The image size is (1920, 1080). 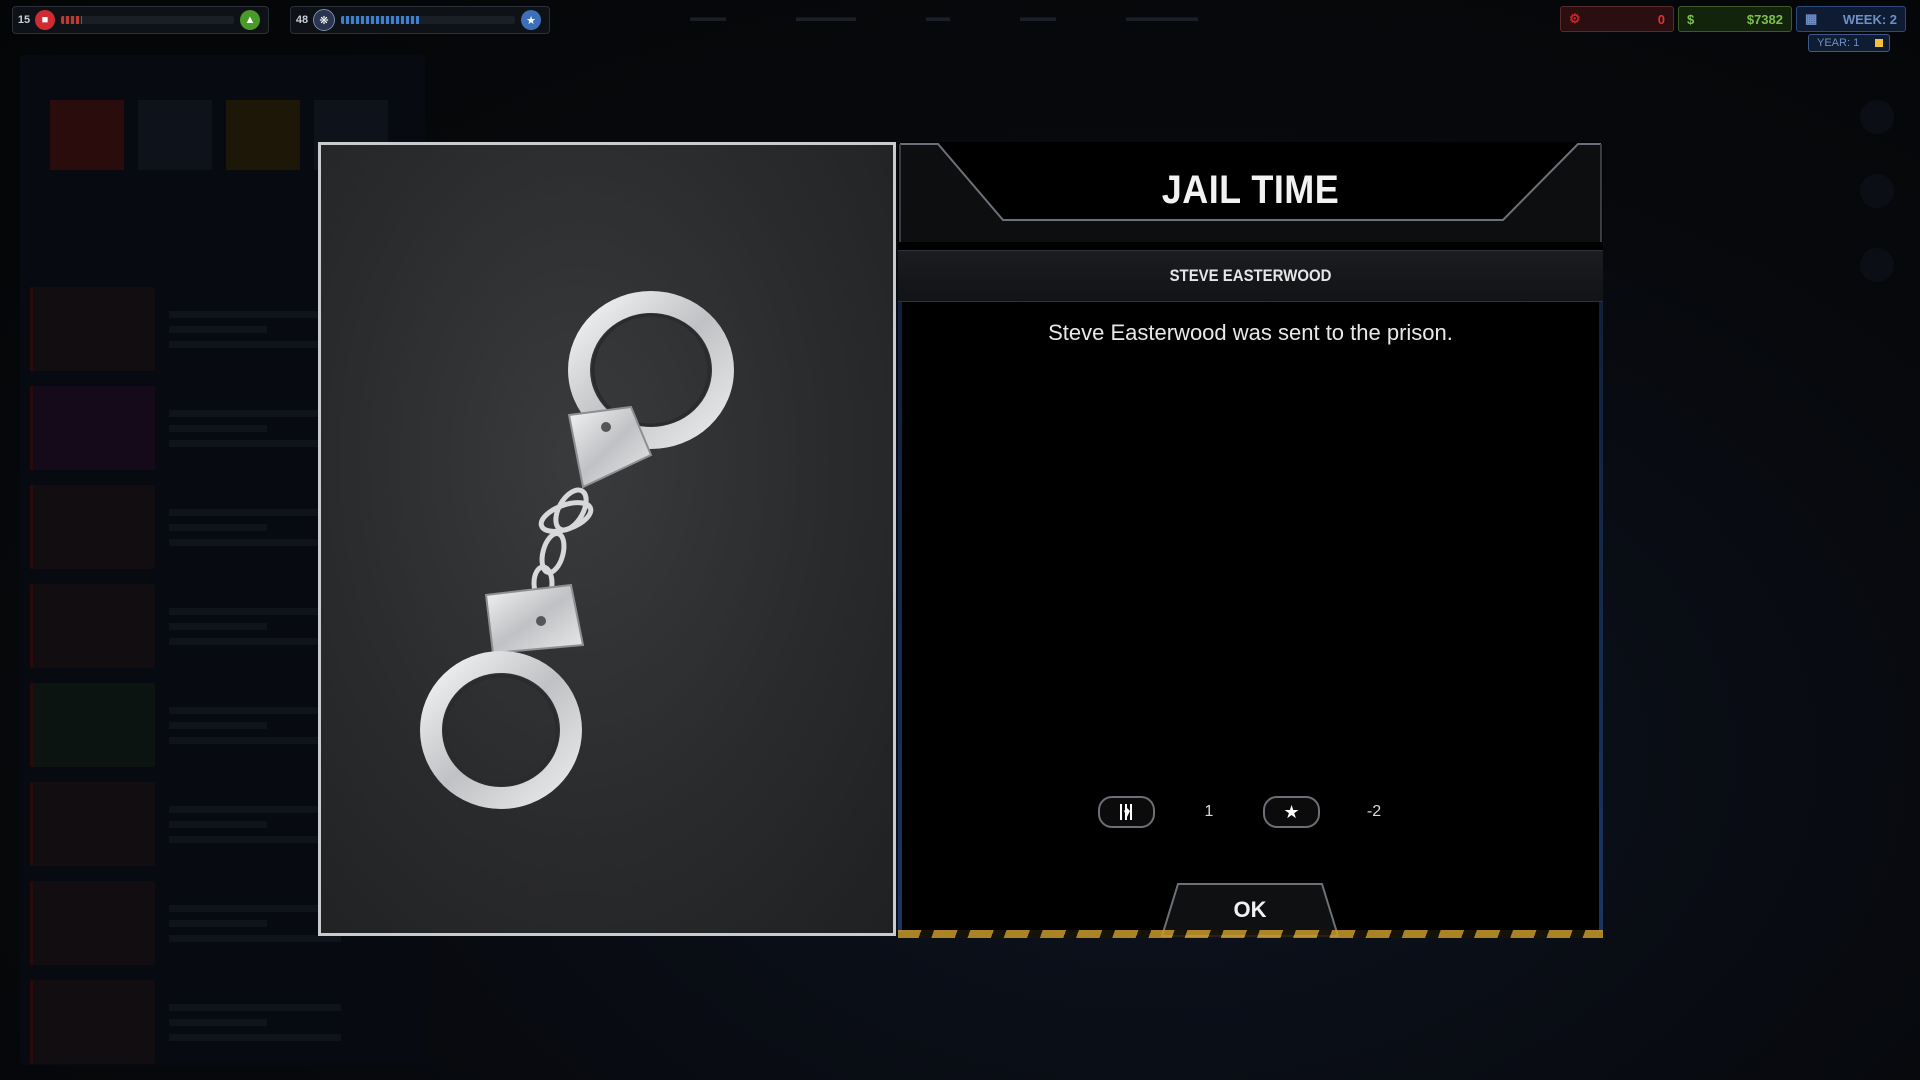 I want to click on money-value: $7382, so click(x=1764, y=19).